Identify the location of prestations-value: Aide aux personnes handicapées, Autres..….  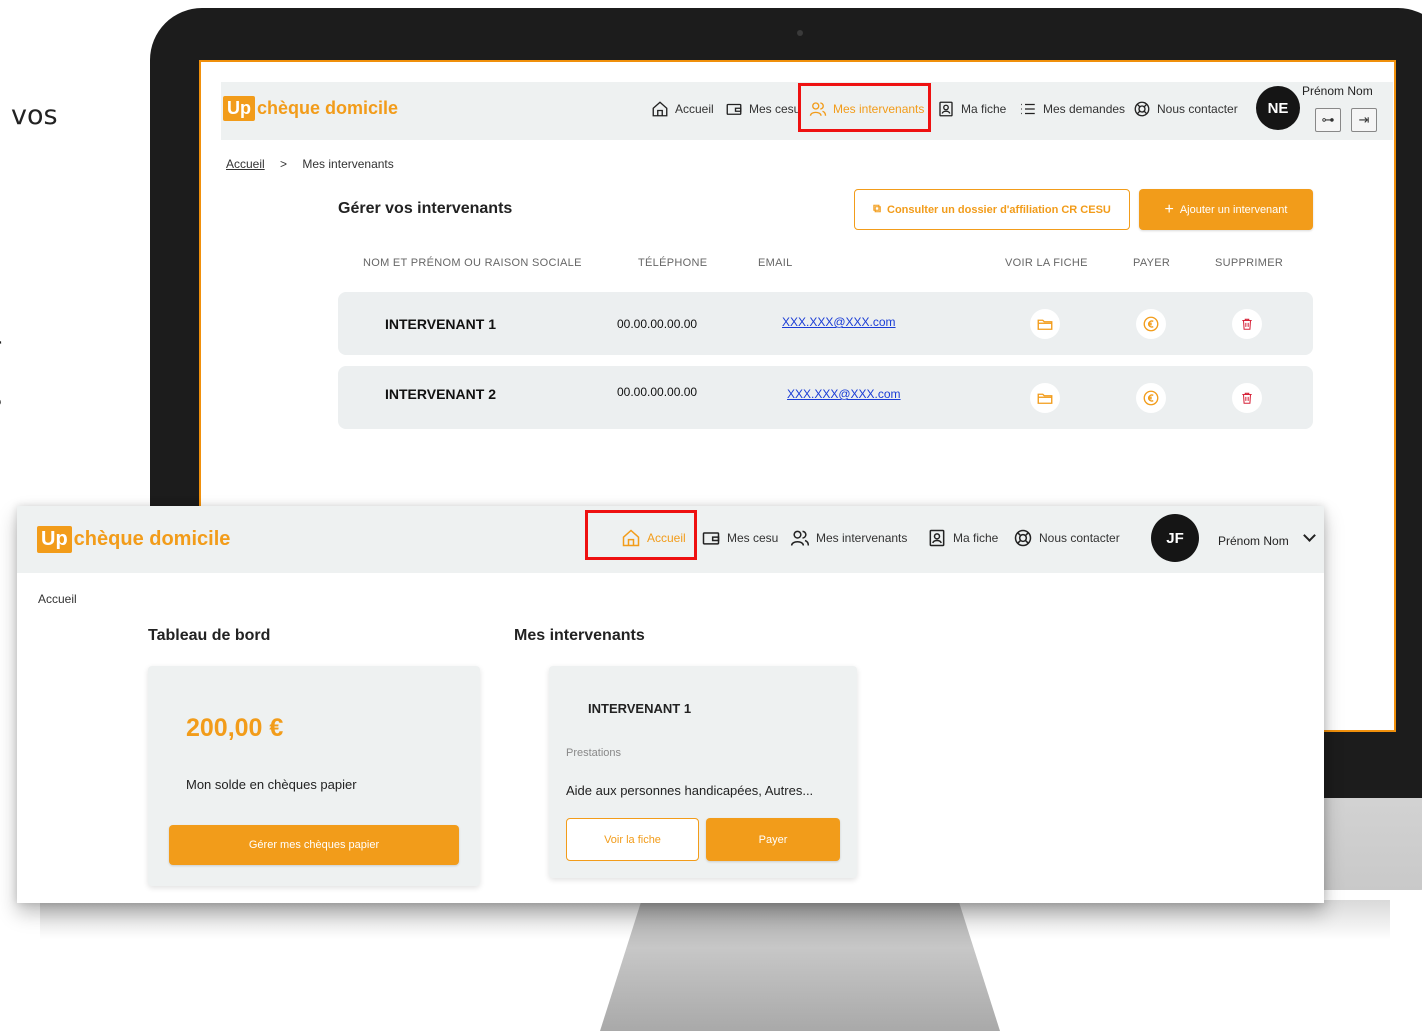
(690, 790).